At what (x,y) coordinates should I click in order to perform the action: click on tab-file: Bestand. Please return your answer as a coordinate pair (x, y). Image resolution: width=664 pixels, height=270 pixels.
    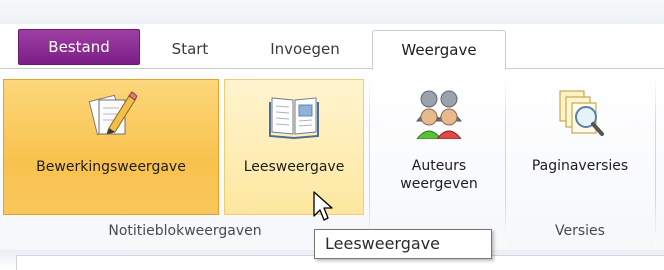
    Looking at the image, I should click on (79, 47).